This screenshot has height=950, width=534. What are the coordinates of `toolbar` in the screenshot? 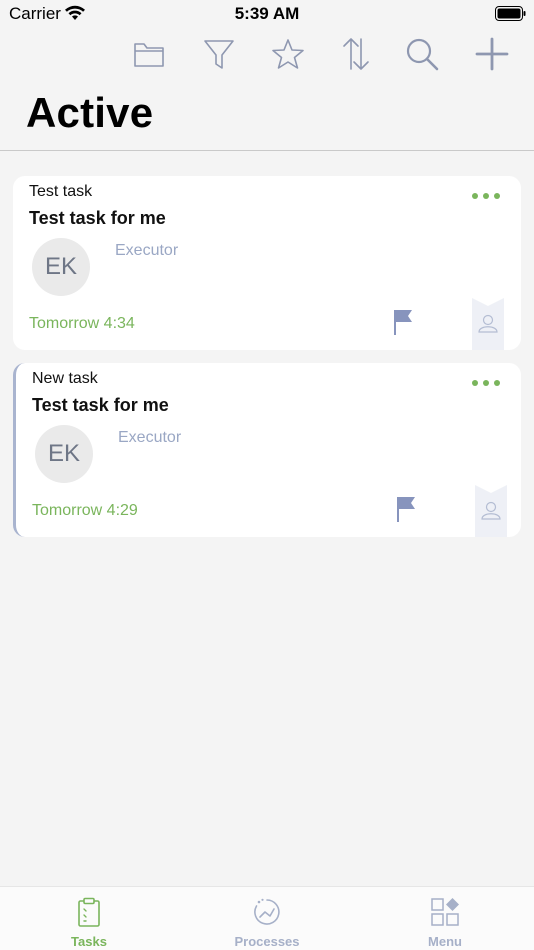 It's located at (267, 55).